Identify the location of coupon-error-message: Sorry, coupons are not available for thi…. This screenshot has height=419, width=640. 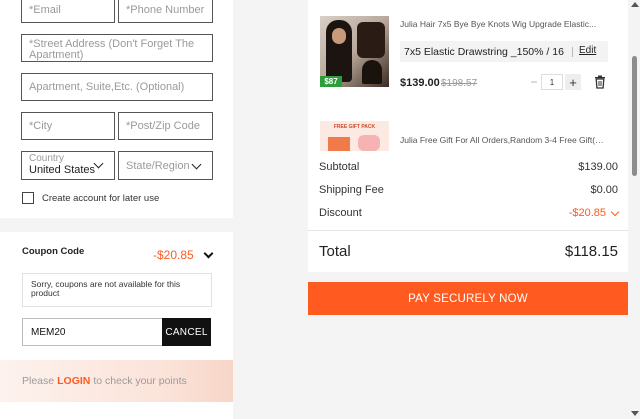
(117, 290).